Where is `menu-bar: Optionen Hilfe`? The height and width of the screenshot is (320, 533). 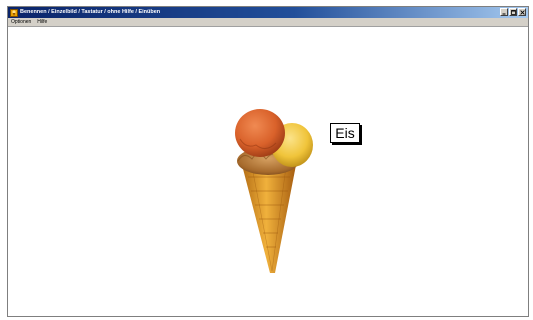 menu-bar: Optionen Hilfe is located at coordinates (268, 22).